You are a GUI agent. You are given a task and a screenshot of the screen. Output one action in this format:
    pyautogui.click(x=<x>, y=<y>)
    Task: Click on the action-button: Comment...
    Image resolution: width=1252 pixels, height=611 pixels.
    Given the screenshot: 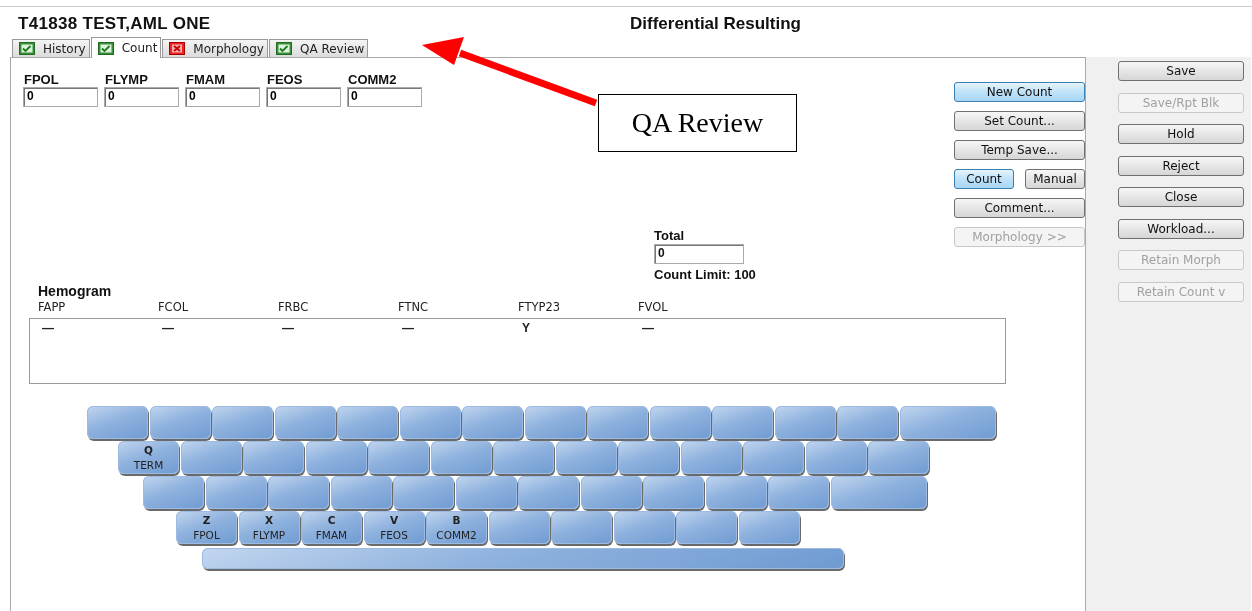 What is the action you would take?
    pyautogui.click(x=1019, y=208)
    